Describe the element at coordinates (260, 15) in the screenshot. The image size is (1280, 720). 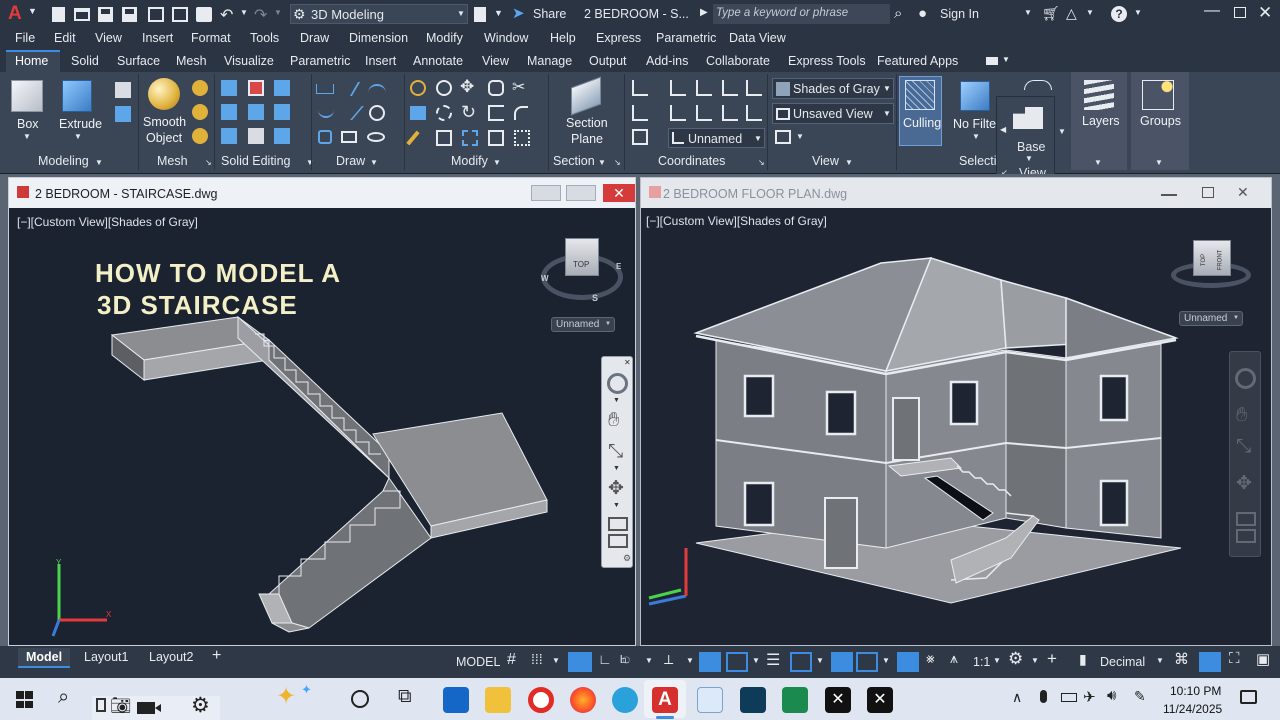
I see `redo-icon: ↷` at that location.